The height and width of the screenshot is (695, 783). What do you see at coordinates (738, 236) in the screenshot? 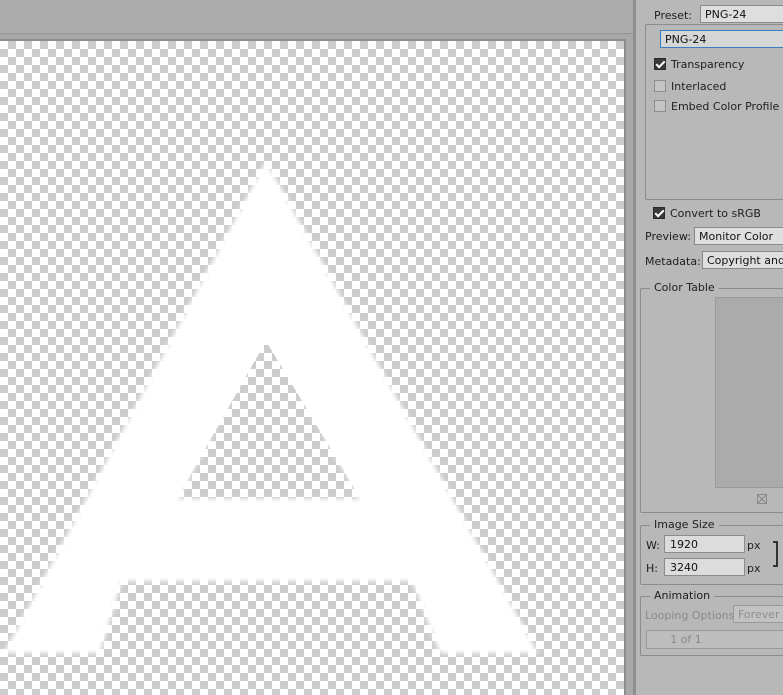
I see `preview-select: Monitor Color` at bounding box center [738, 236].